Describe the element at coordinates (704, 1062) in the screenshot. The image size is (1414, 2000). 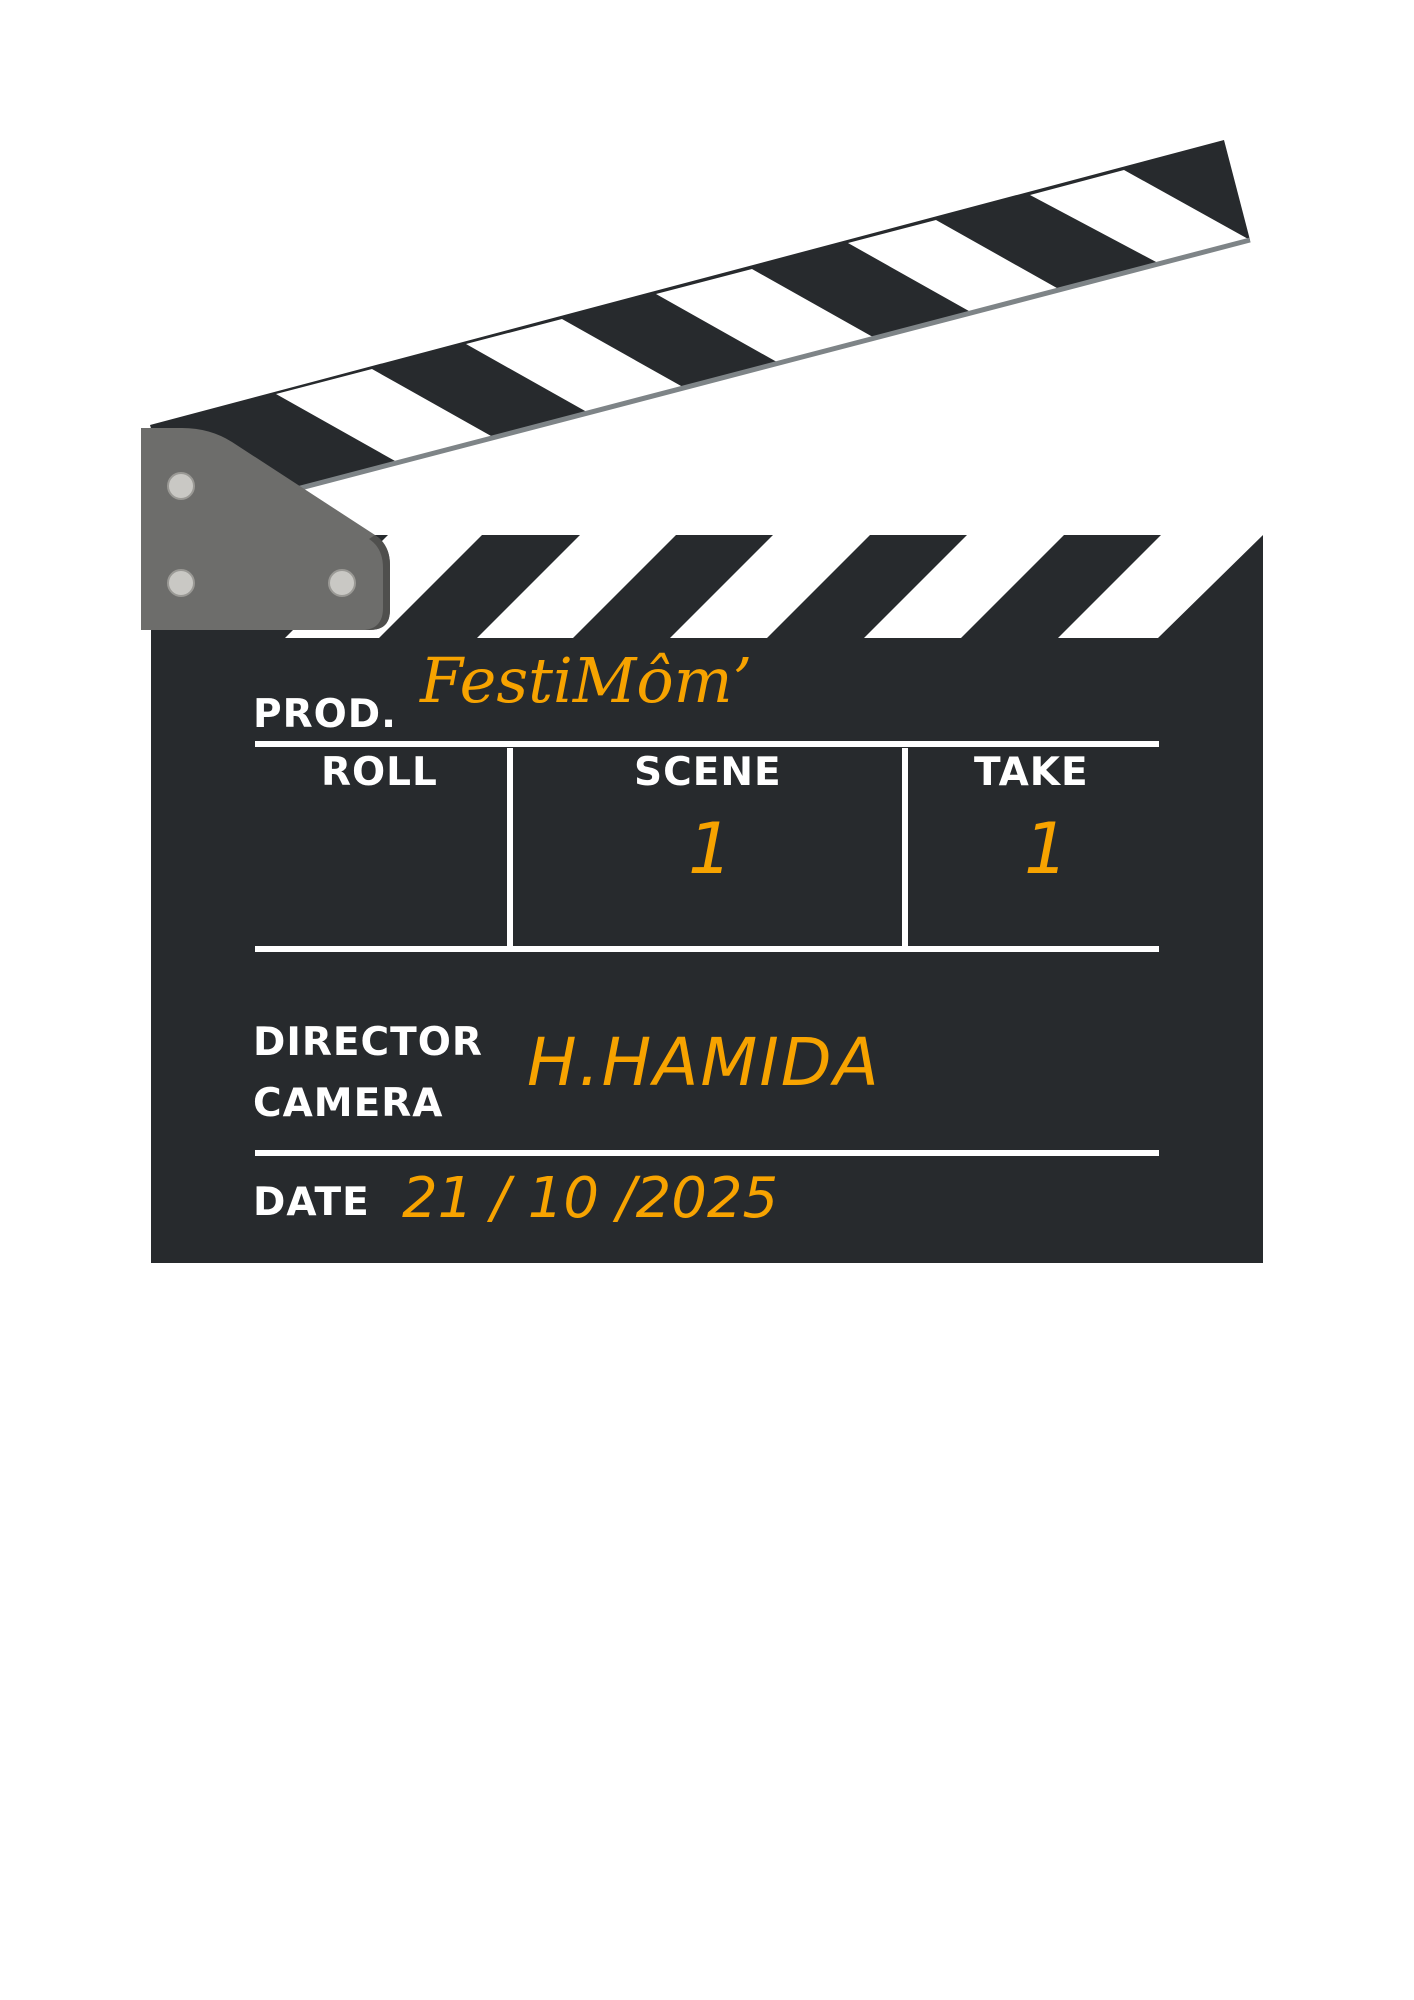
I see `director-value: H.HAMIDA` at that location.